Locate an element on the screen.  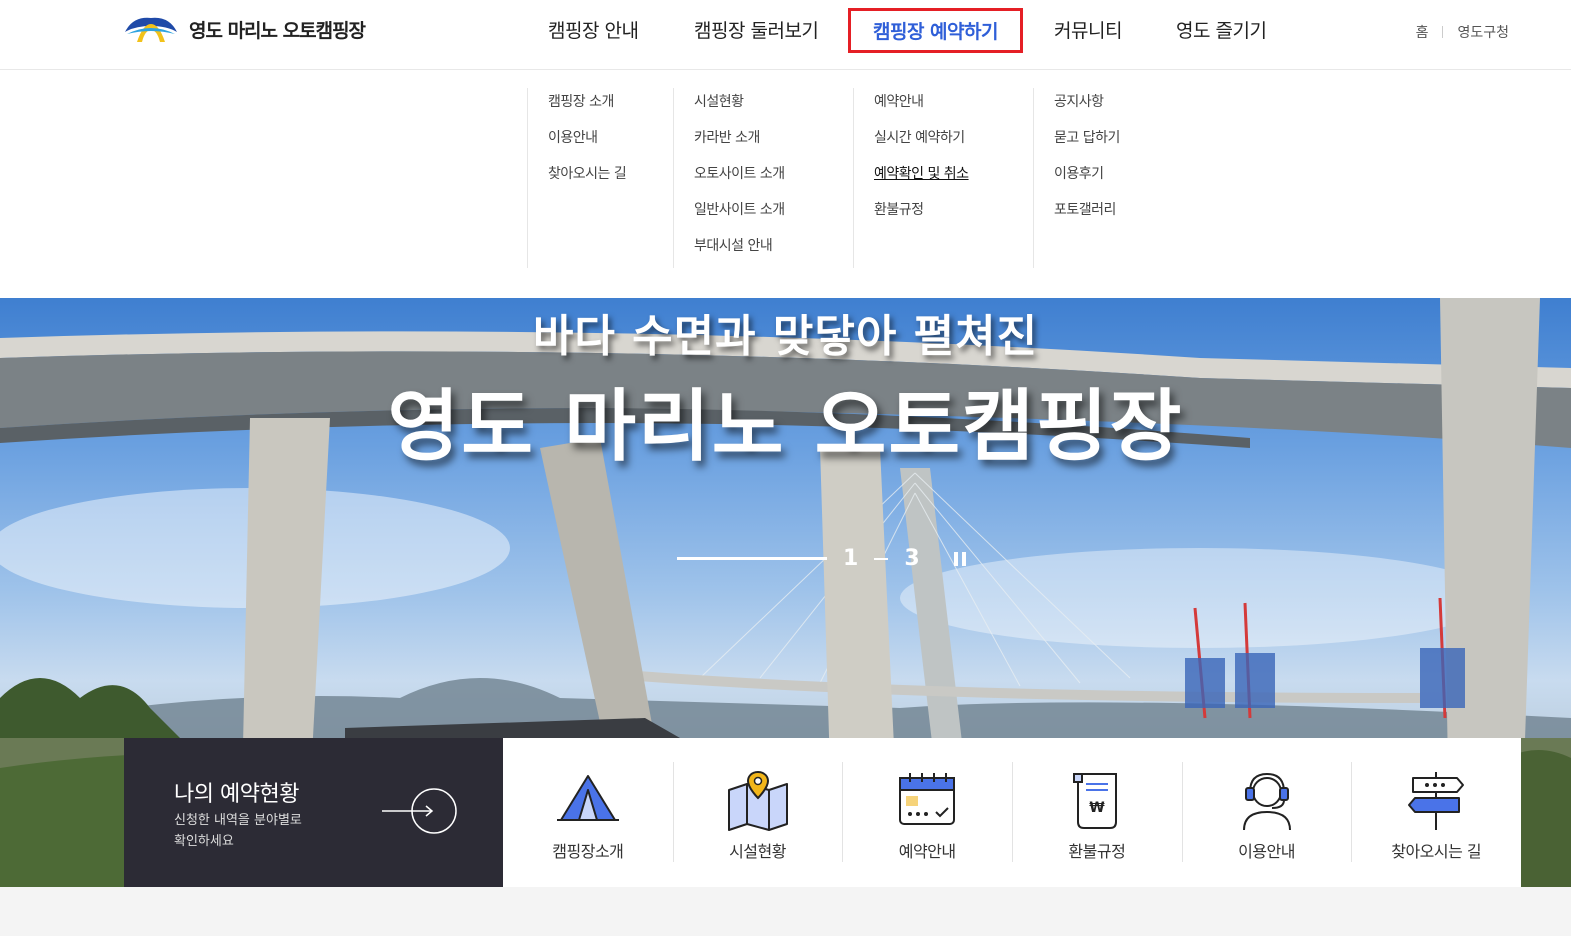
my-reservation-desc: 신청한 내역을 분야별로 확인하세요 is located at coordinates (238, 831).